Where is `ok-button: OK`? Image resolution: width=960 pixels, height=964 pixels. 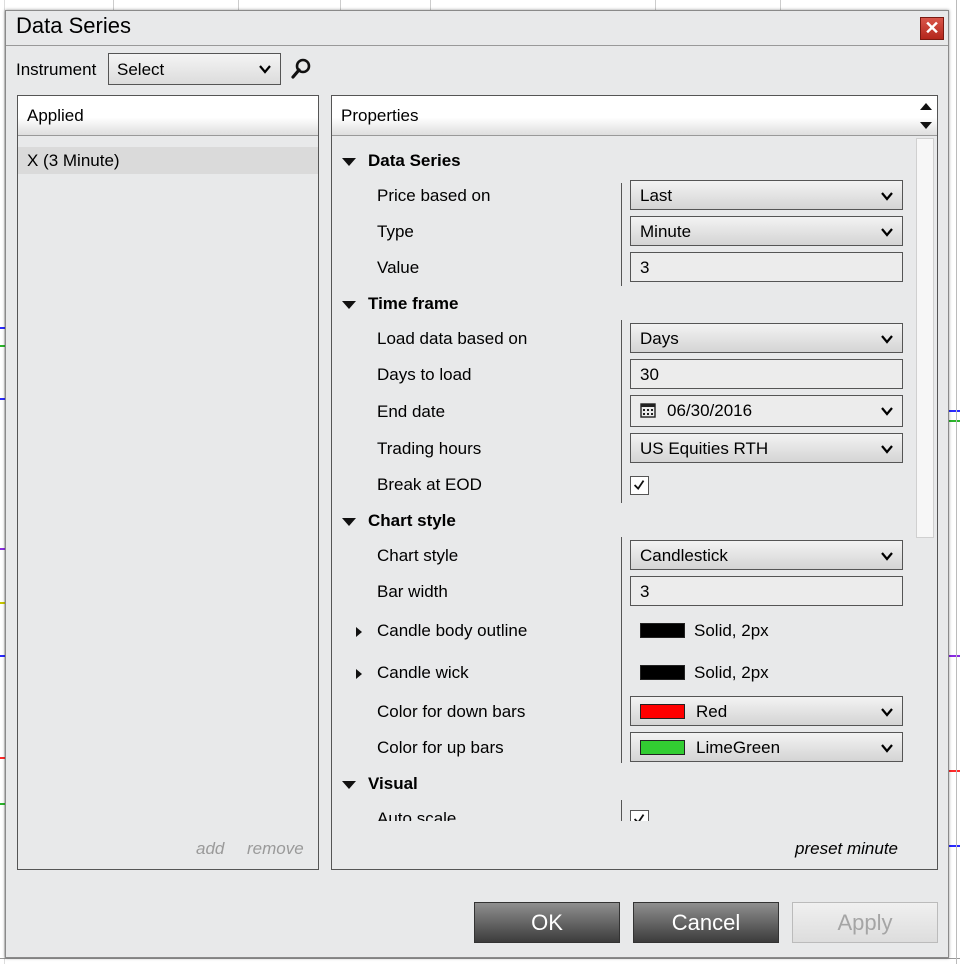 ok-button: OK is located at coordinates (547, 922).